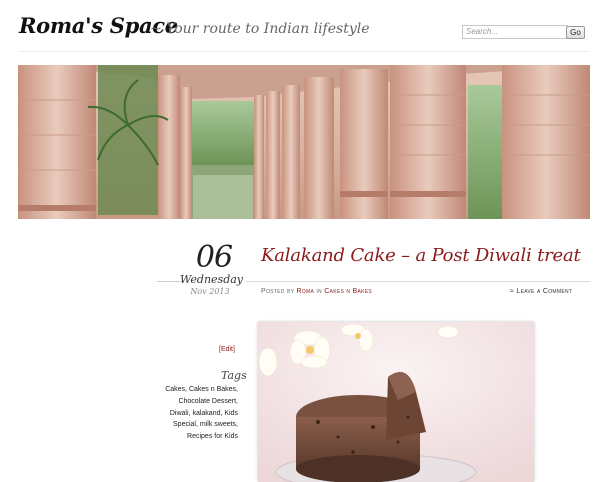 Image resolution: width=600 pixels, height=482 pixels. I want to click on header-divider, so click(304, 51).